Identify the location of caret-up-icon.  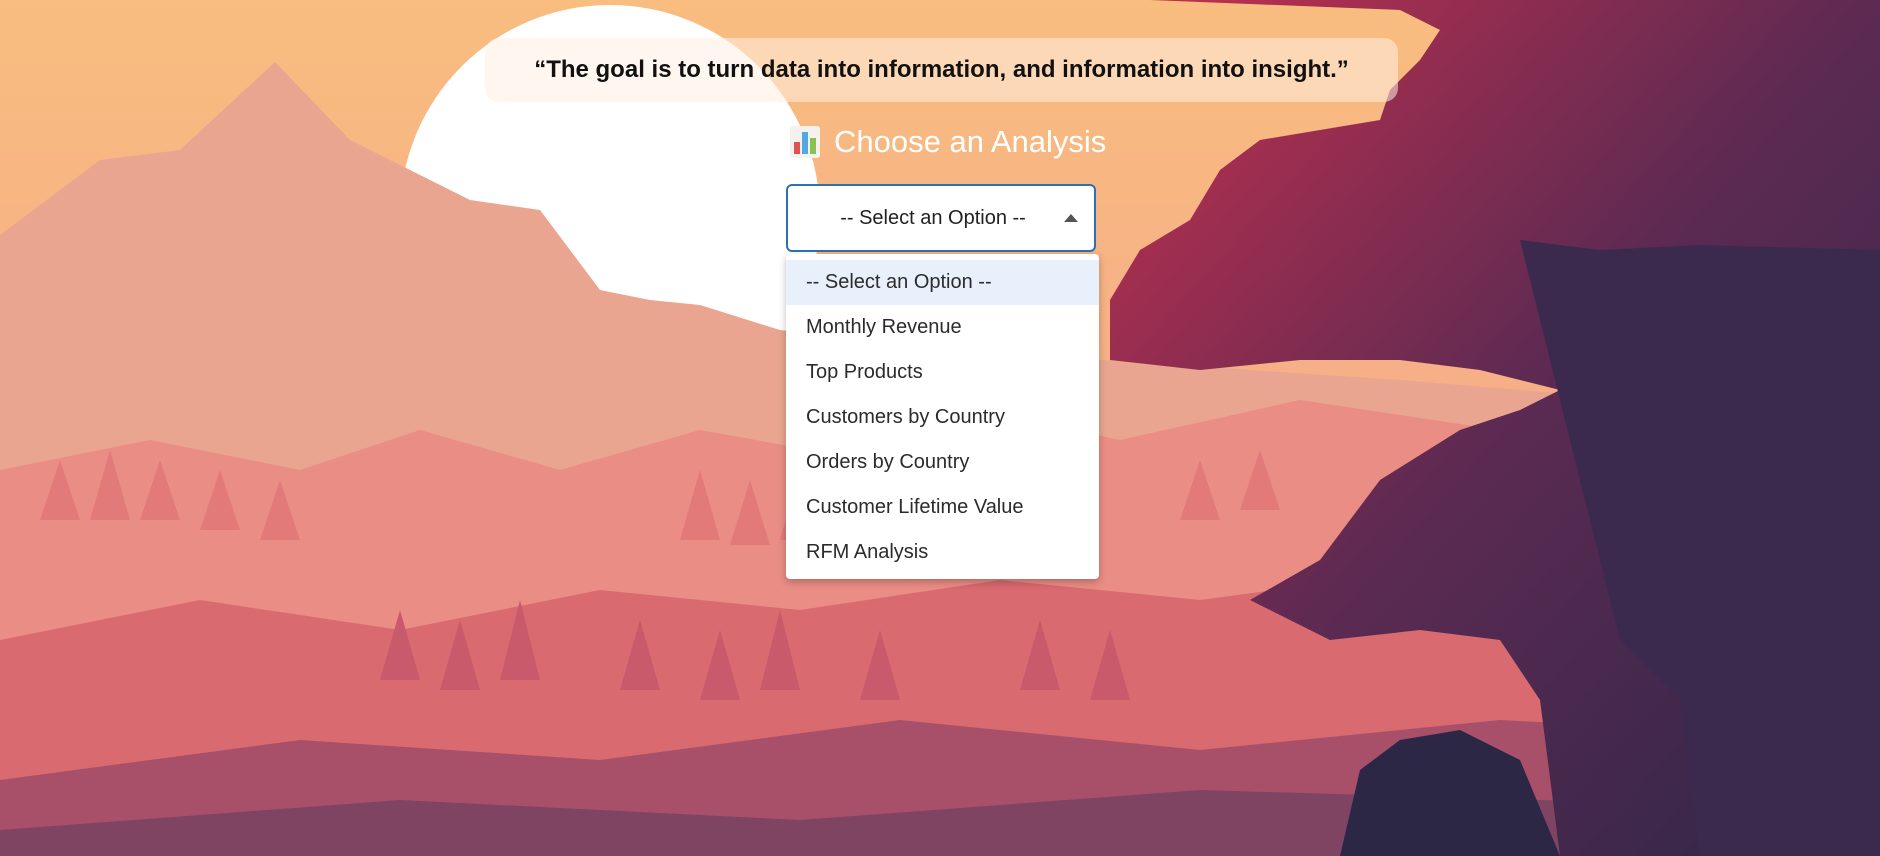
(1071, 218).